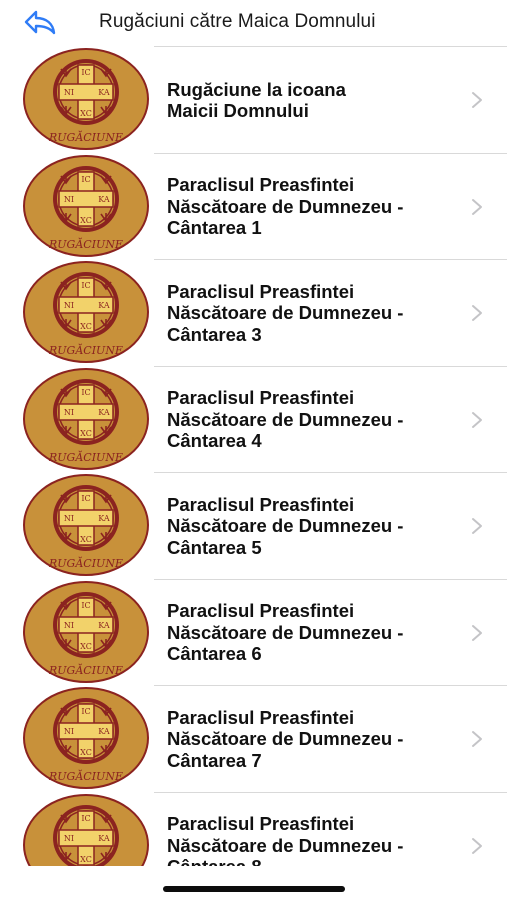 This screenshot has height=900, width=507. I want to click on list-item-title-line: Cântarea 5, so click(214, 547).